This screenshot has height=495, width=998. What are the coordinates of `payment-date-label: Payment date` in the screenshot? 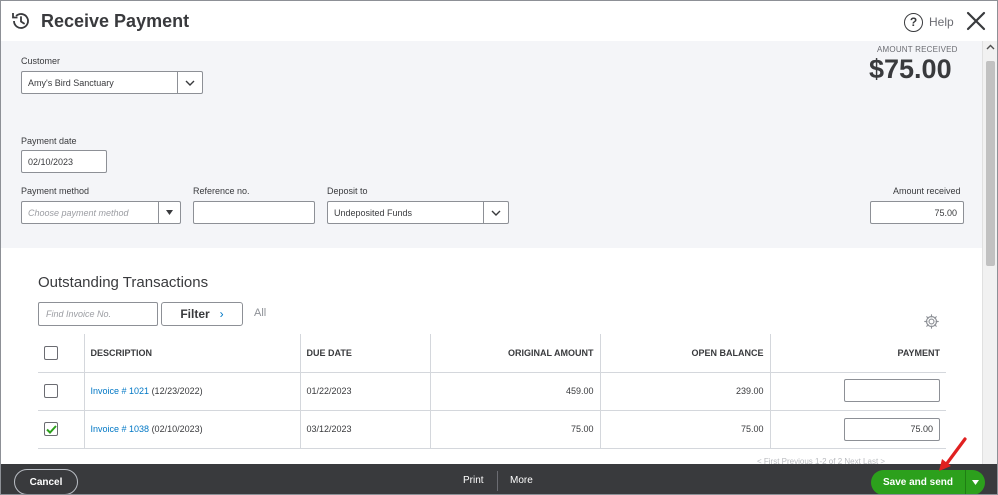 It's located at (49, 141).